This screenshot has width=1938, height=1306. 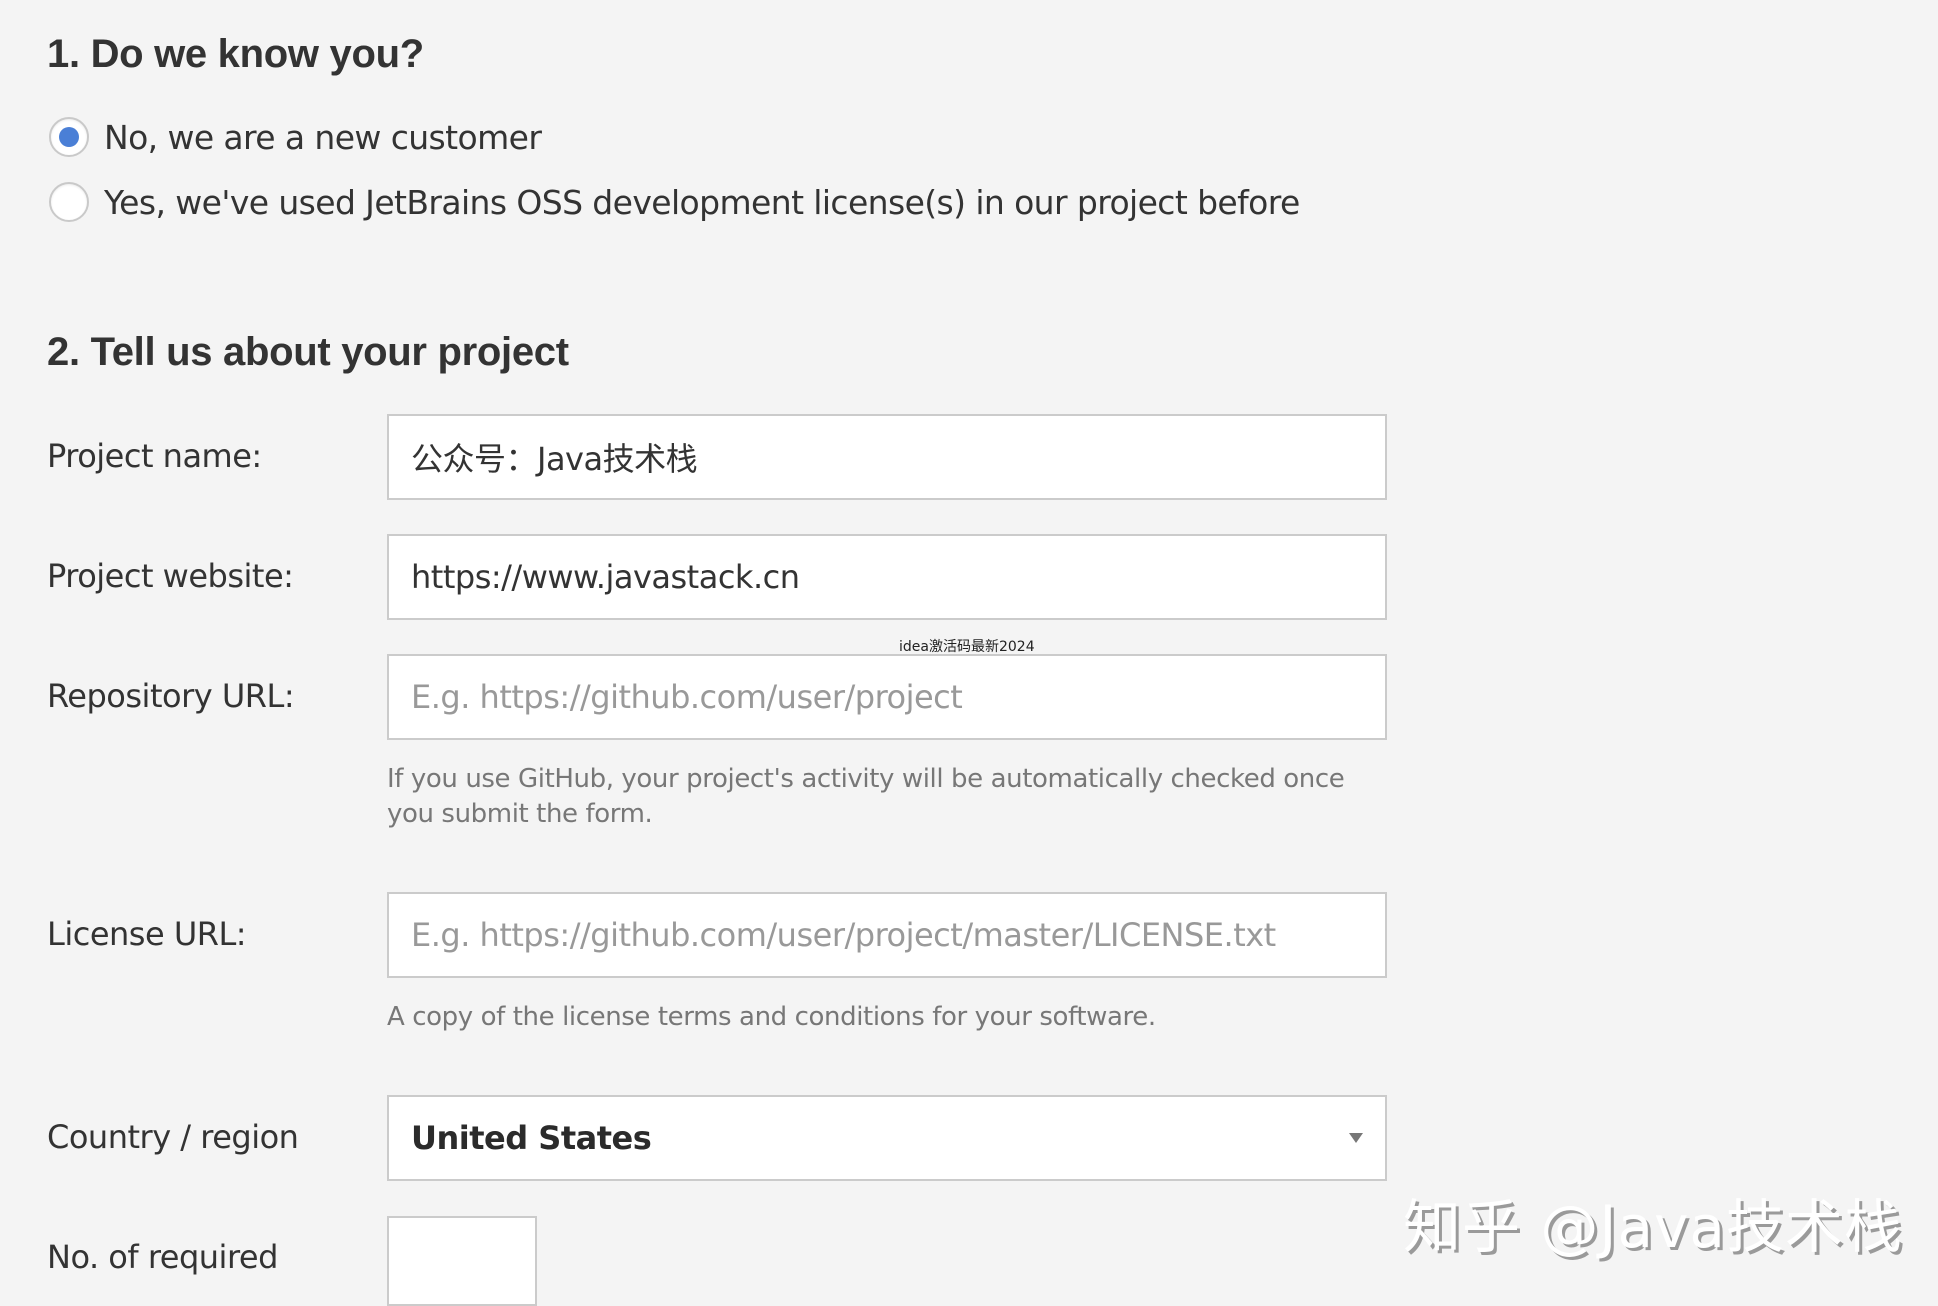 I want to click on radio-new-customer: No, we are a new customer, so click(x=295, y=137).